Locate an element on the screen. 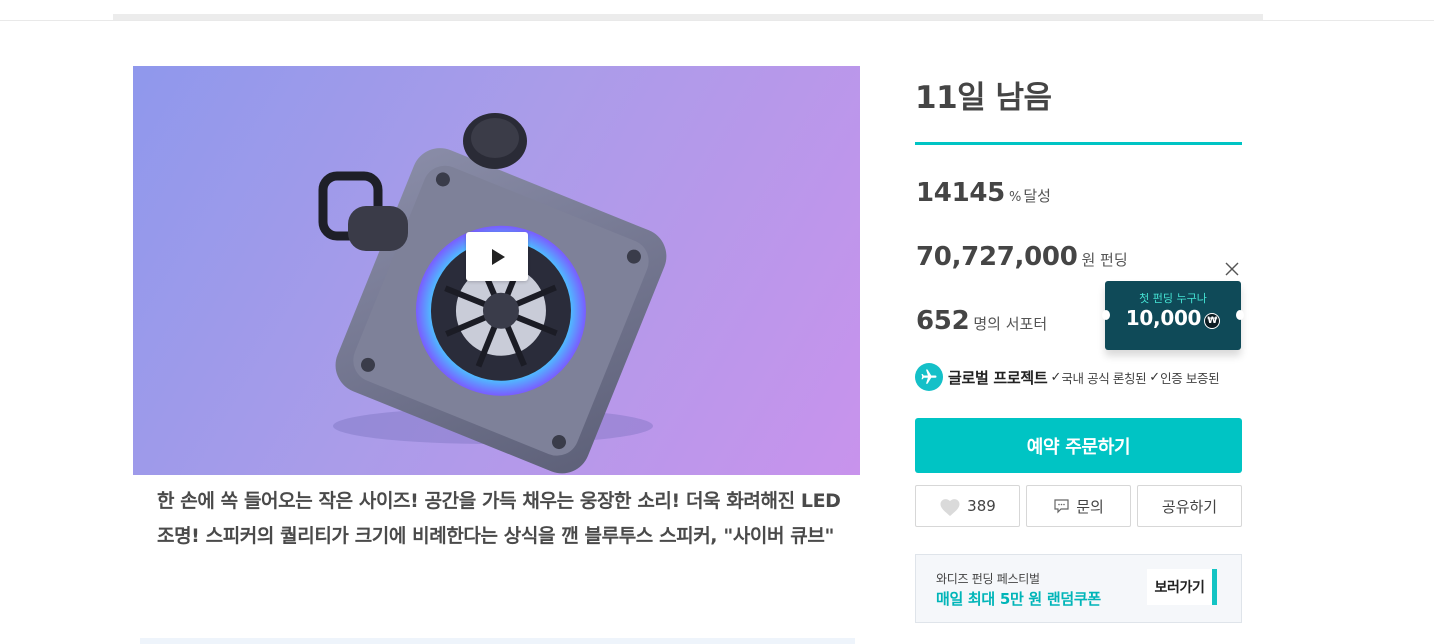 This screenshot has height=644, width=1434. play-button is located at coordinates (497, 256).